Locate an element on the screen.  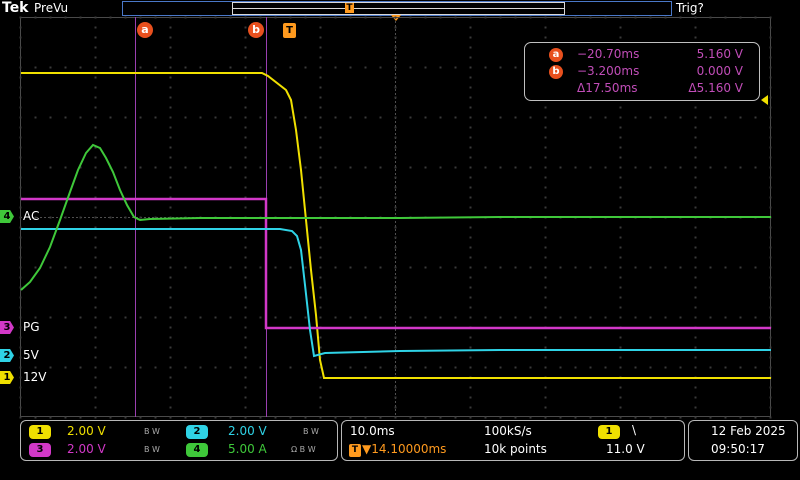
cursor-b-value: 0.000 V is located at coordinates (719, 71).